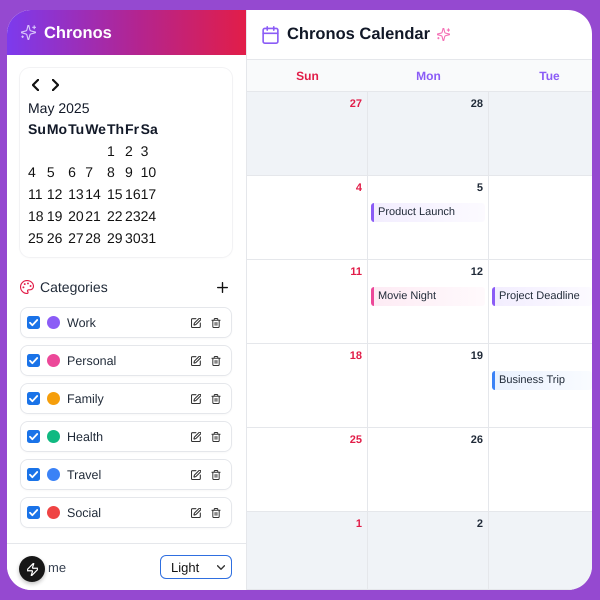  I want to click on mini-calendar-day: 14, so click(96, 195).